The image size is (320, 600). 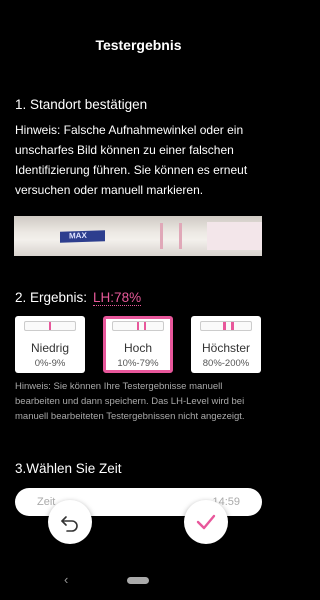 I want to click on option-label: Hoch, so click(x=137, y=348).